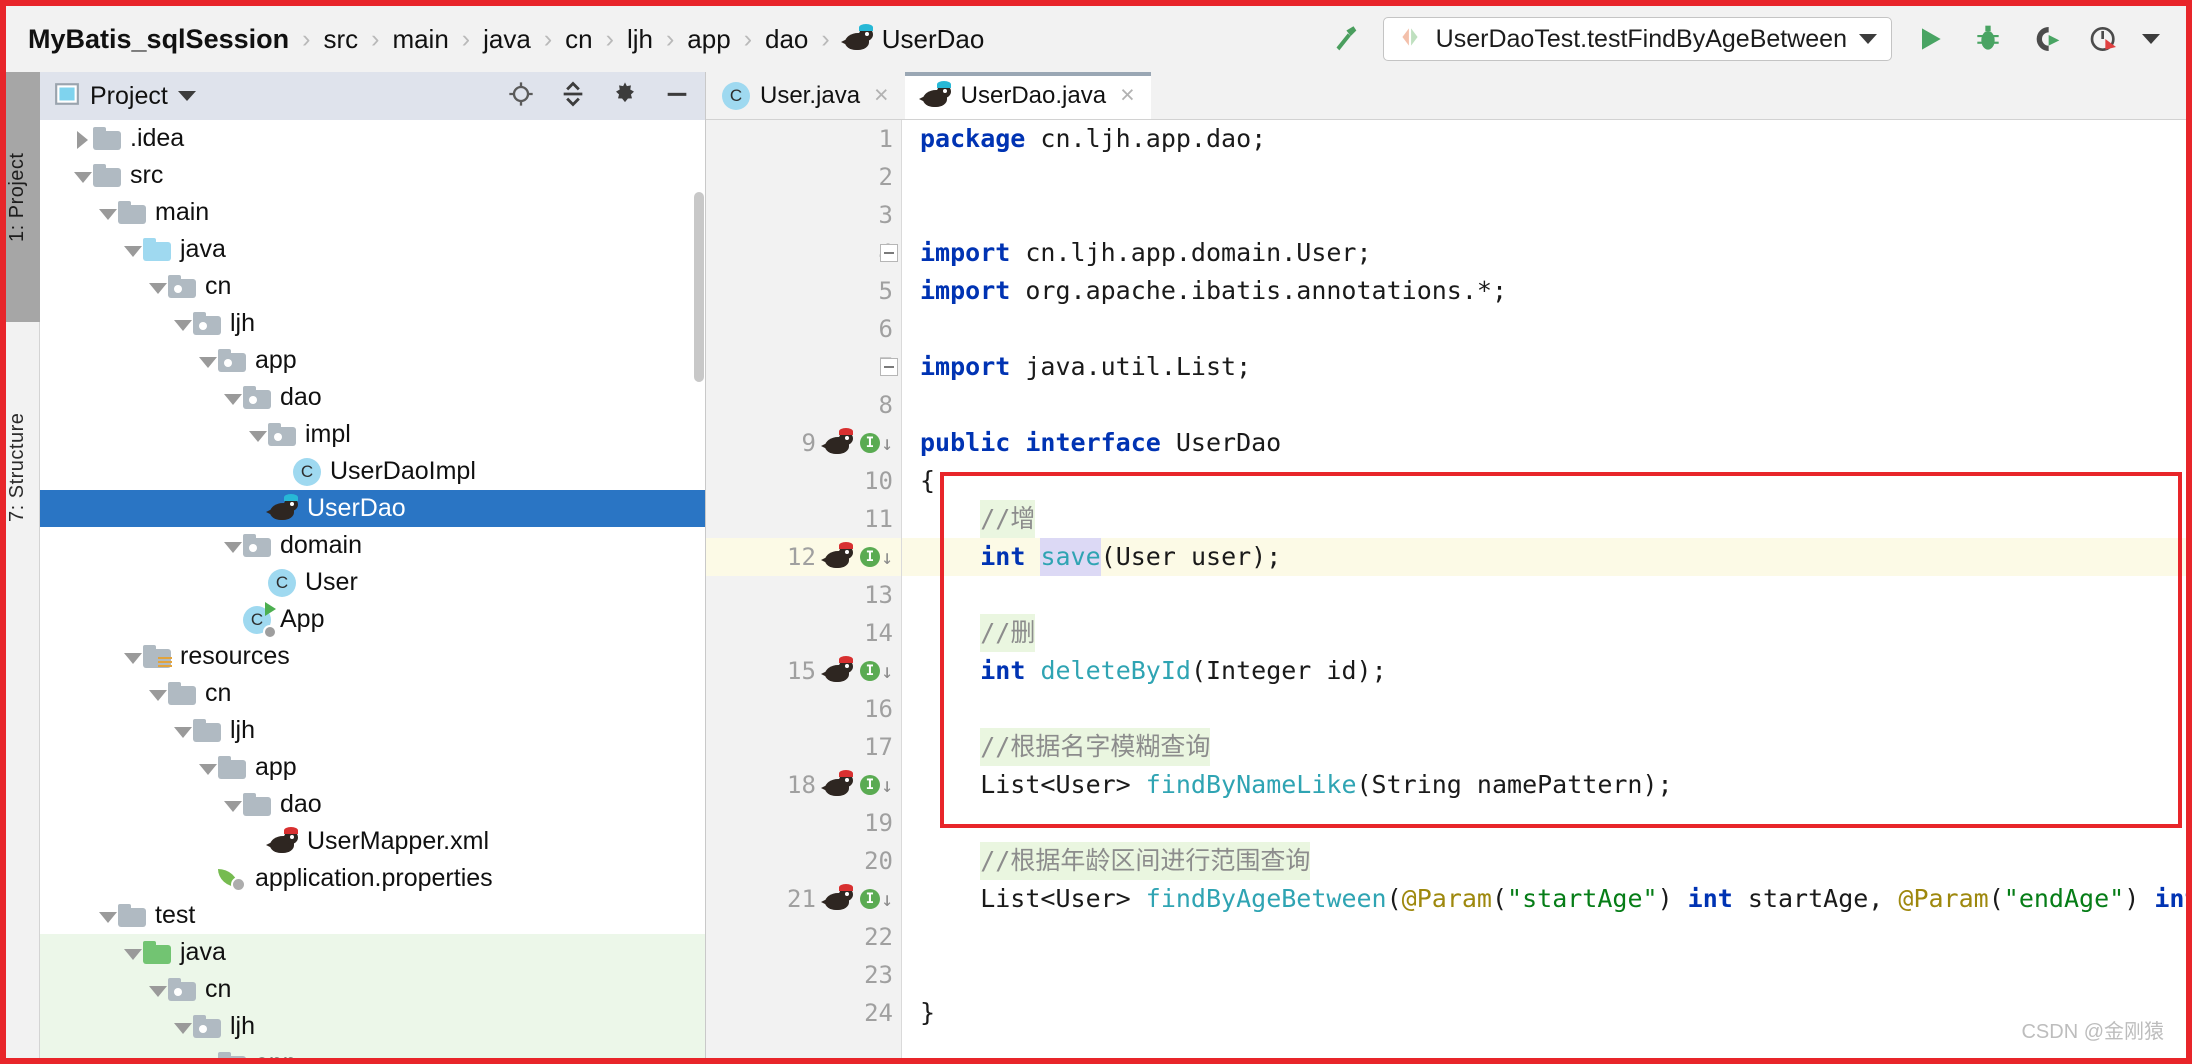  Describe the element at coordinates (803, 215) in the screenshot. I see `gutter-line: 3` at that location.